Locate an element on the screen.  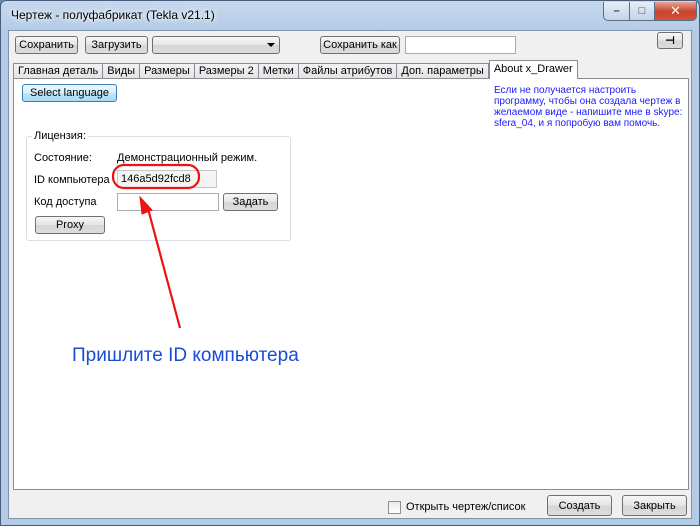
tab-extra-params: Доп. параметры is located at coordinates (442, 71).